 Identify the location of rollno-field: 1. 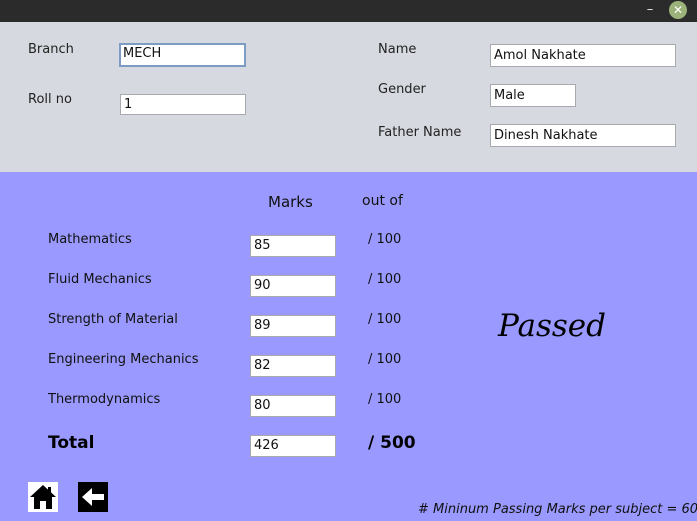
(183, 104).